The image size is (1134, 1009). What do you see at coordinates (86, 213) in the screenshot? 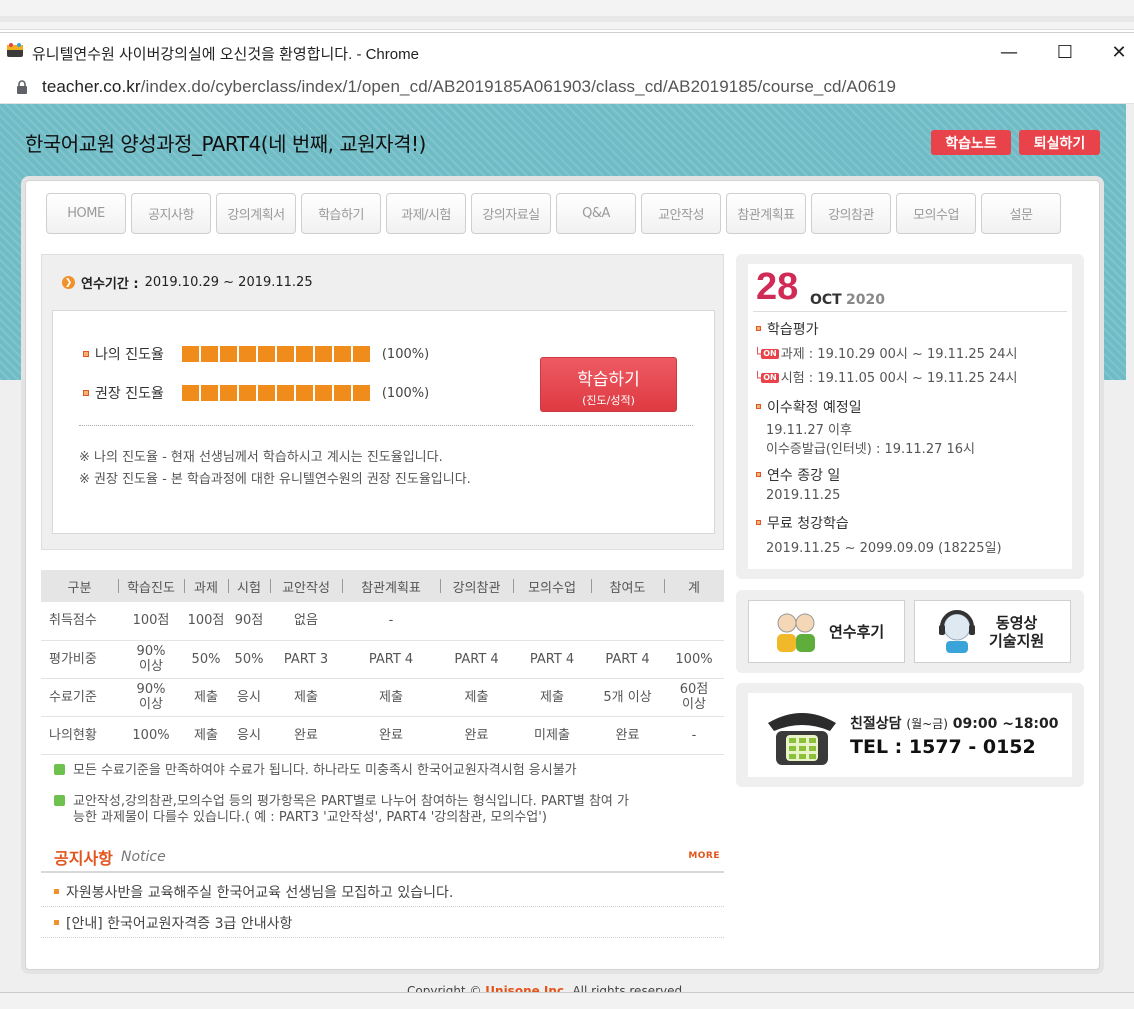
I see `tab-home: HOME` at bounding box center [86, 213].